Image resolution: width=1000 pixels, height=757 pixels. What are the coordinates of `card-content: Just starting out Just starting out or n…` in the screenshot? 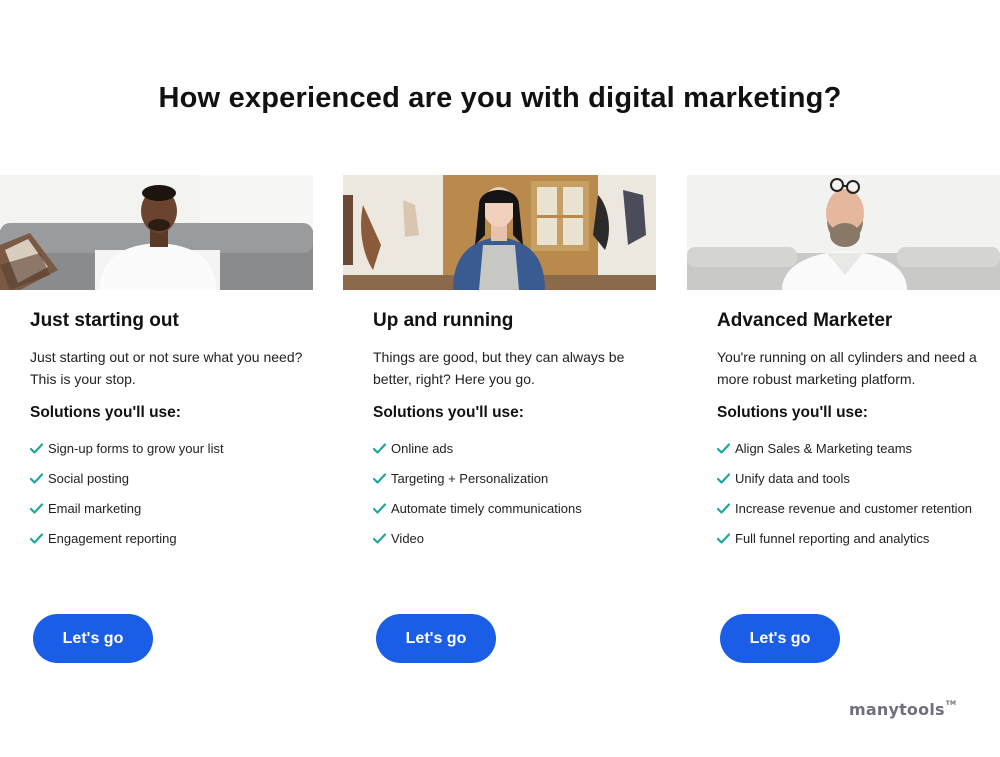 It's located at (170, 430).